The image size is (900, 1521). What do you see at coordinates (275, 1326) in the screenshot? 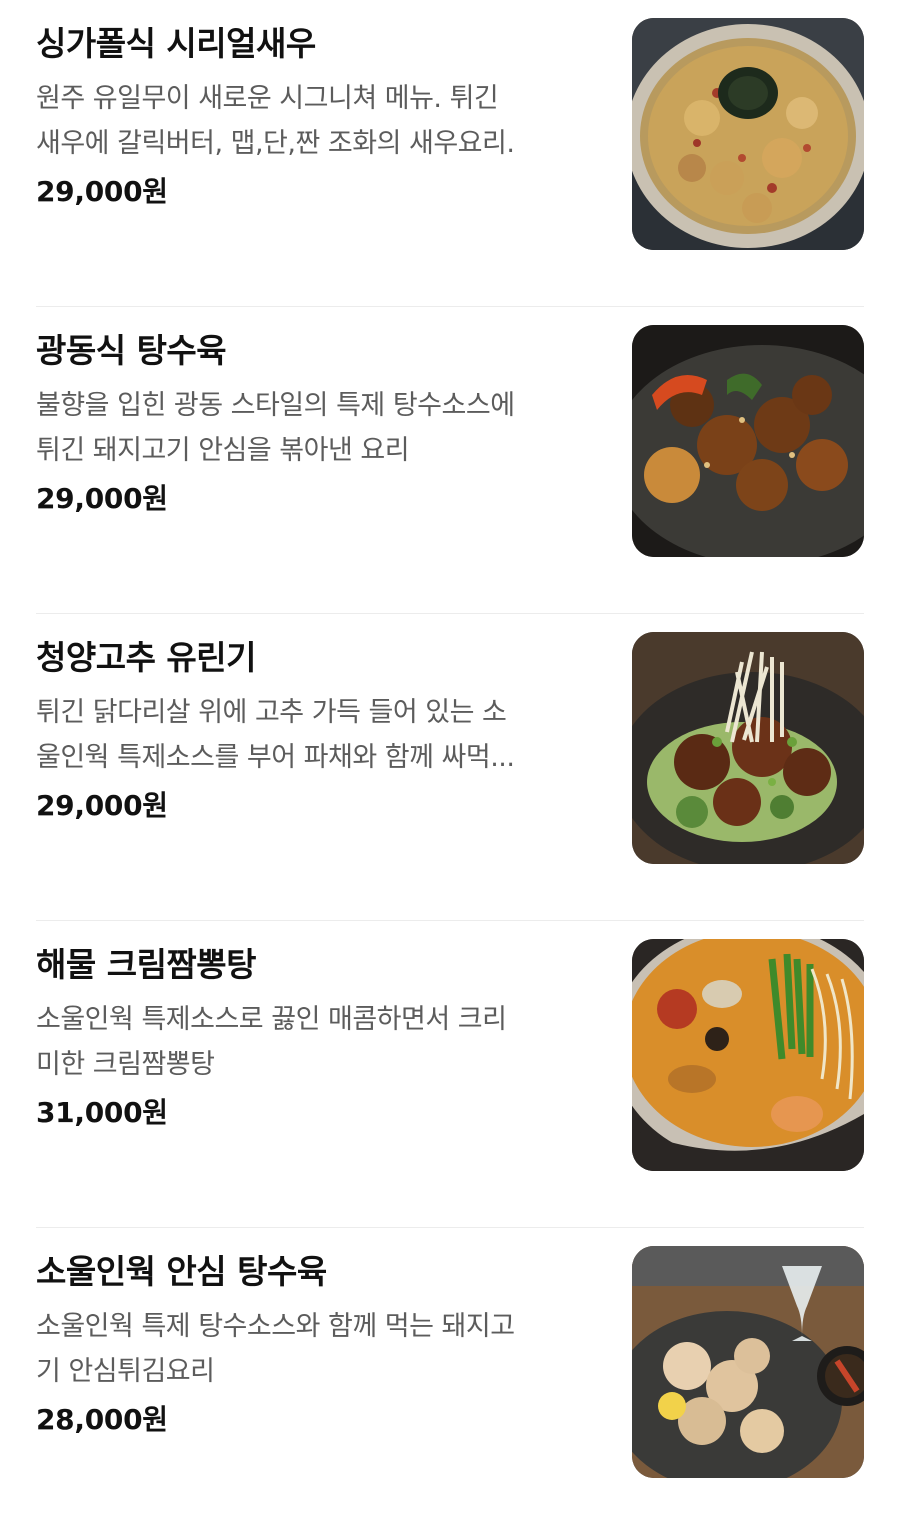
I see `description-line: 소울인웍 특제 탕수소스와 함께 먹는 돼지고` at bounding box center [275, 1326].